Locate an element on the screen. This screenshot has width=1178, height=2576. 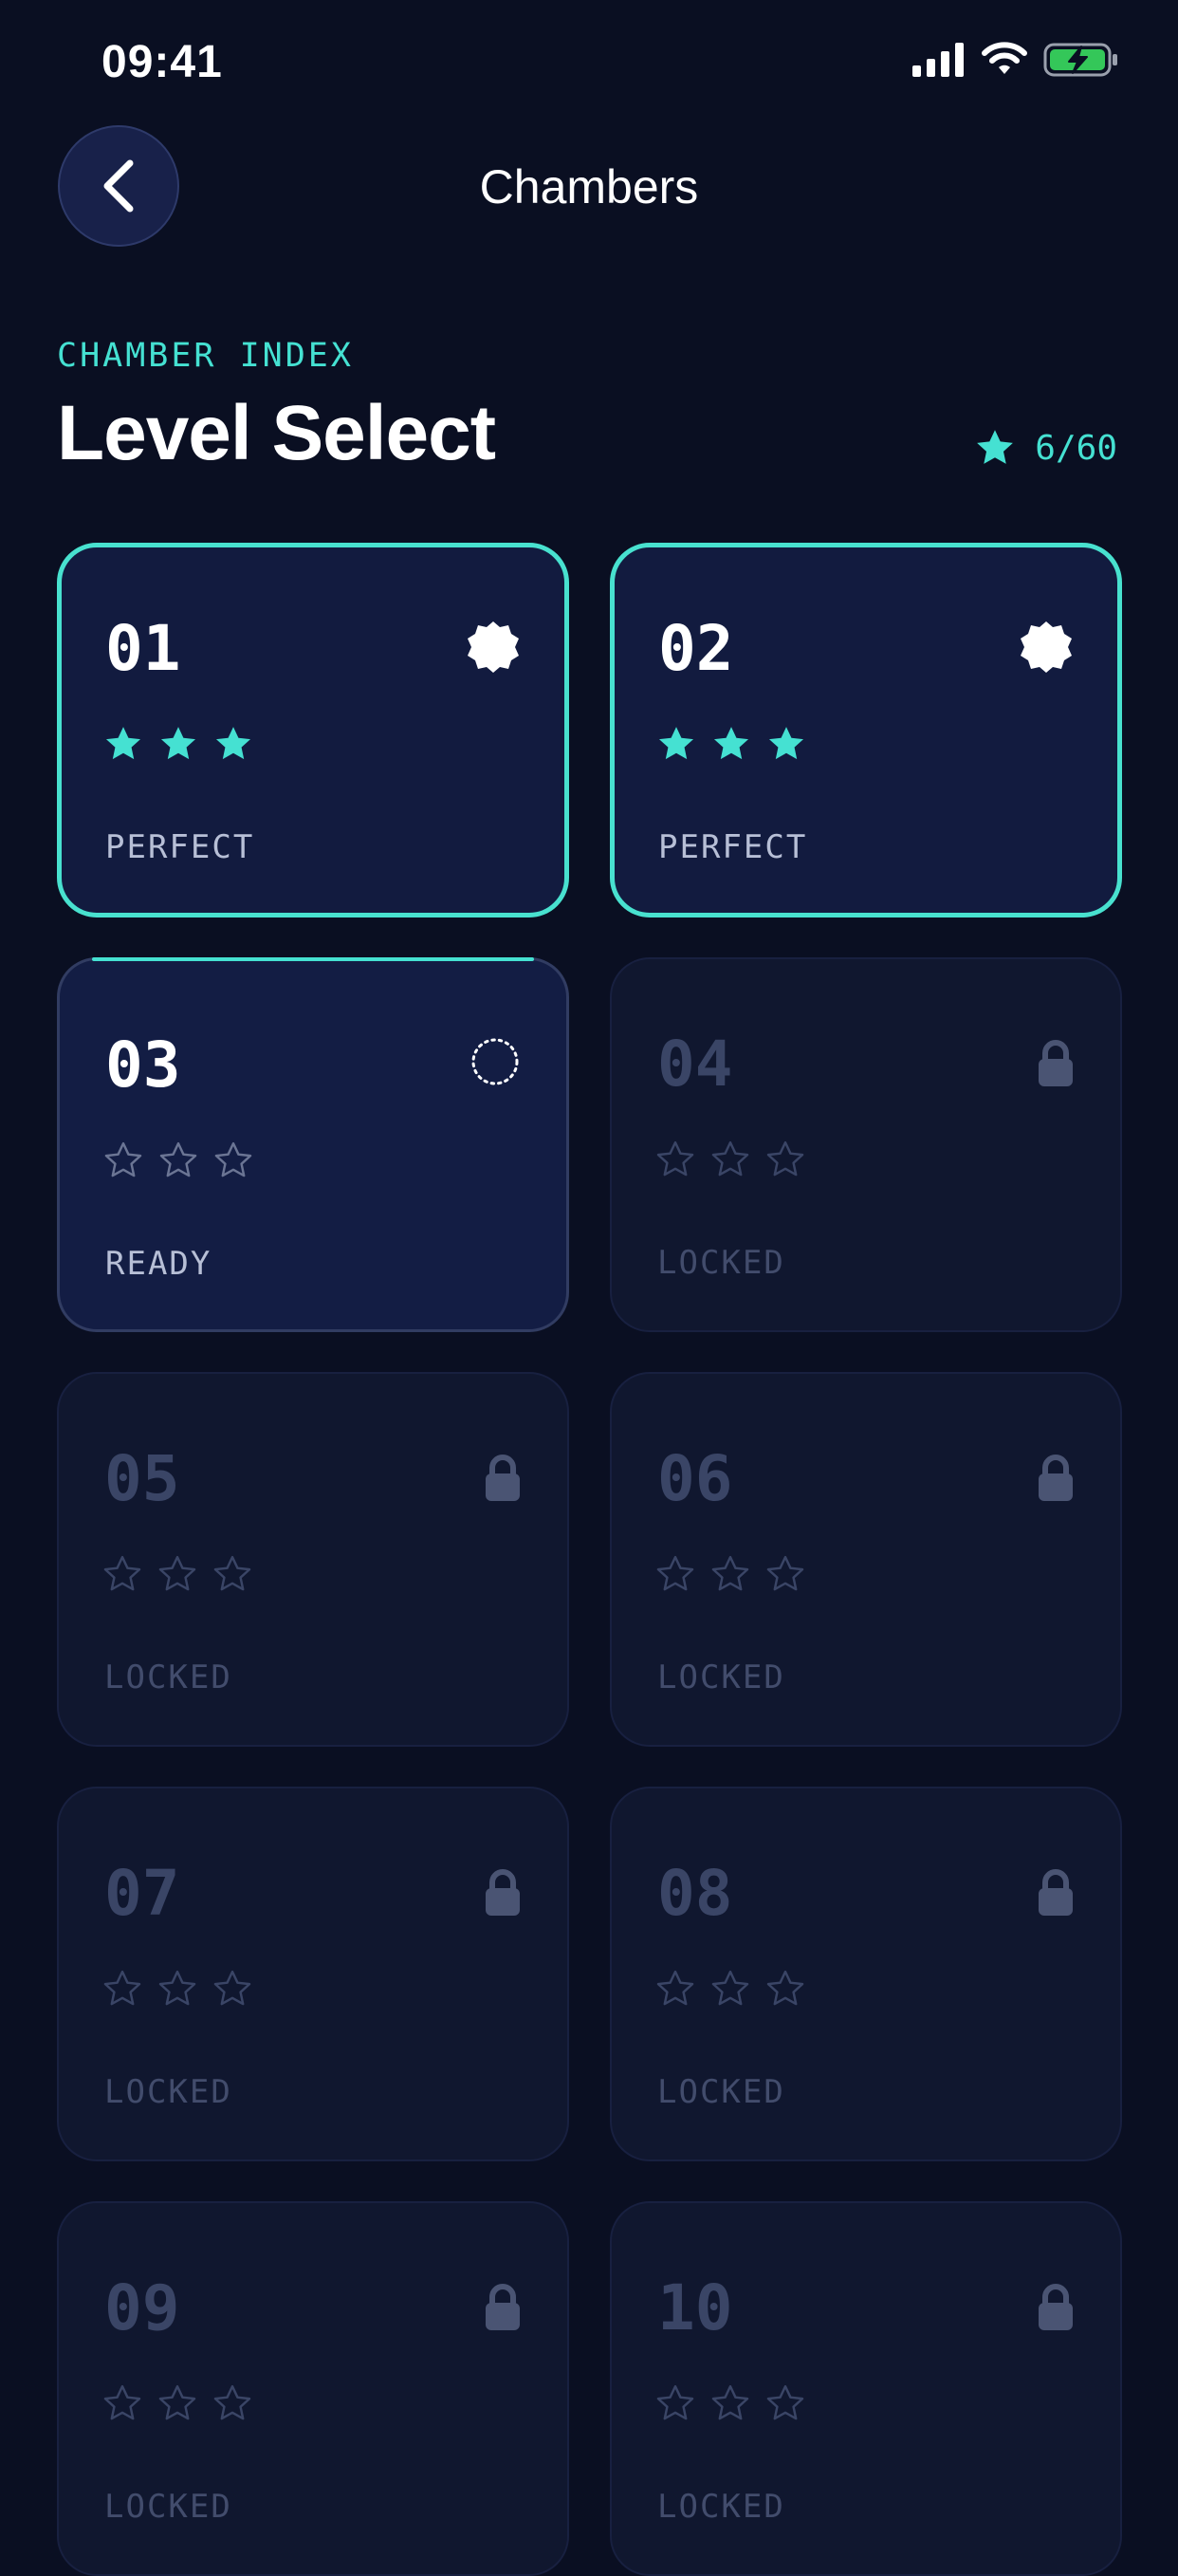
battery-charging-icon is located at coordinates (1080, 60).